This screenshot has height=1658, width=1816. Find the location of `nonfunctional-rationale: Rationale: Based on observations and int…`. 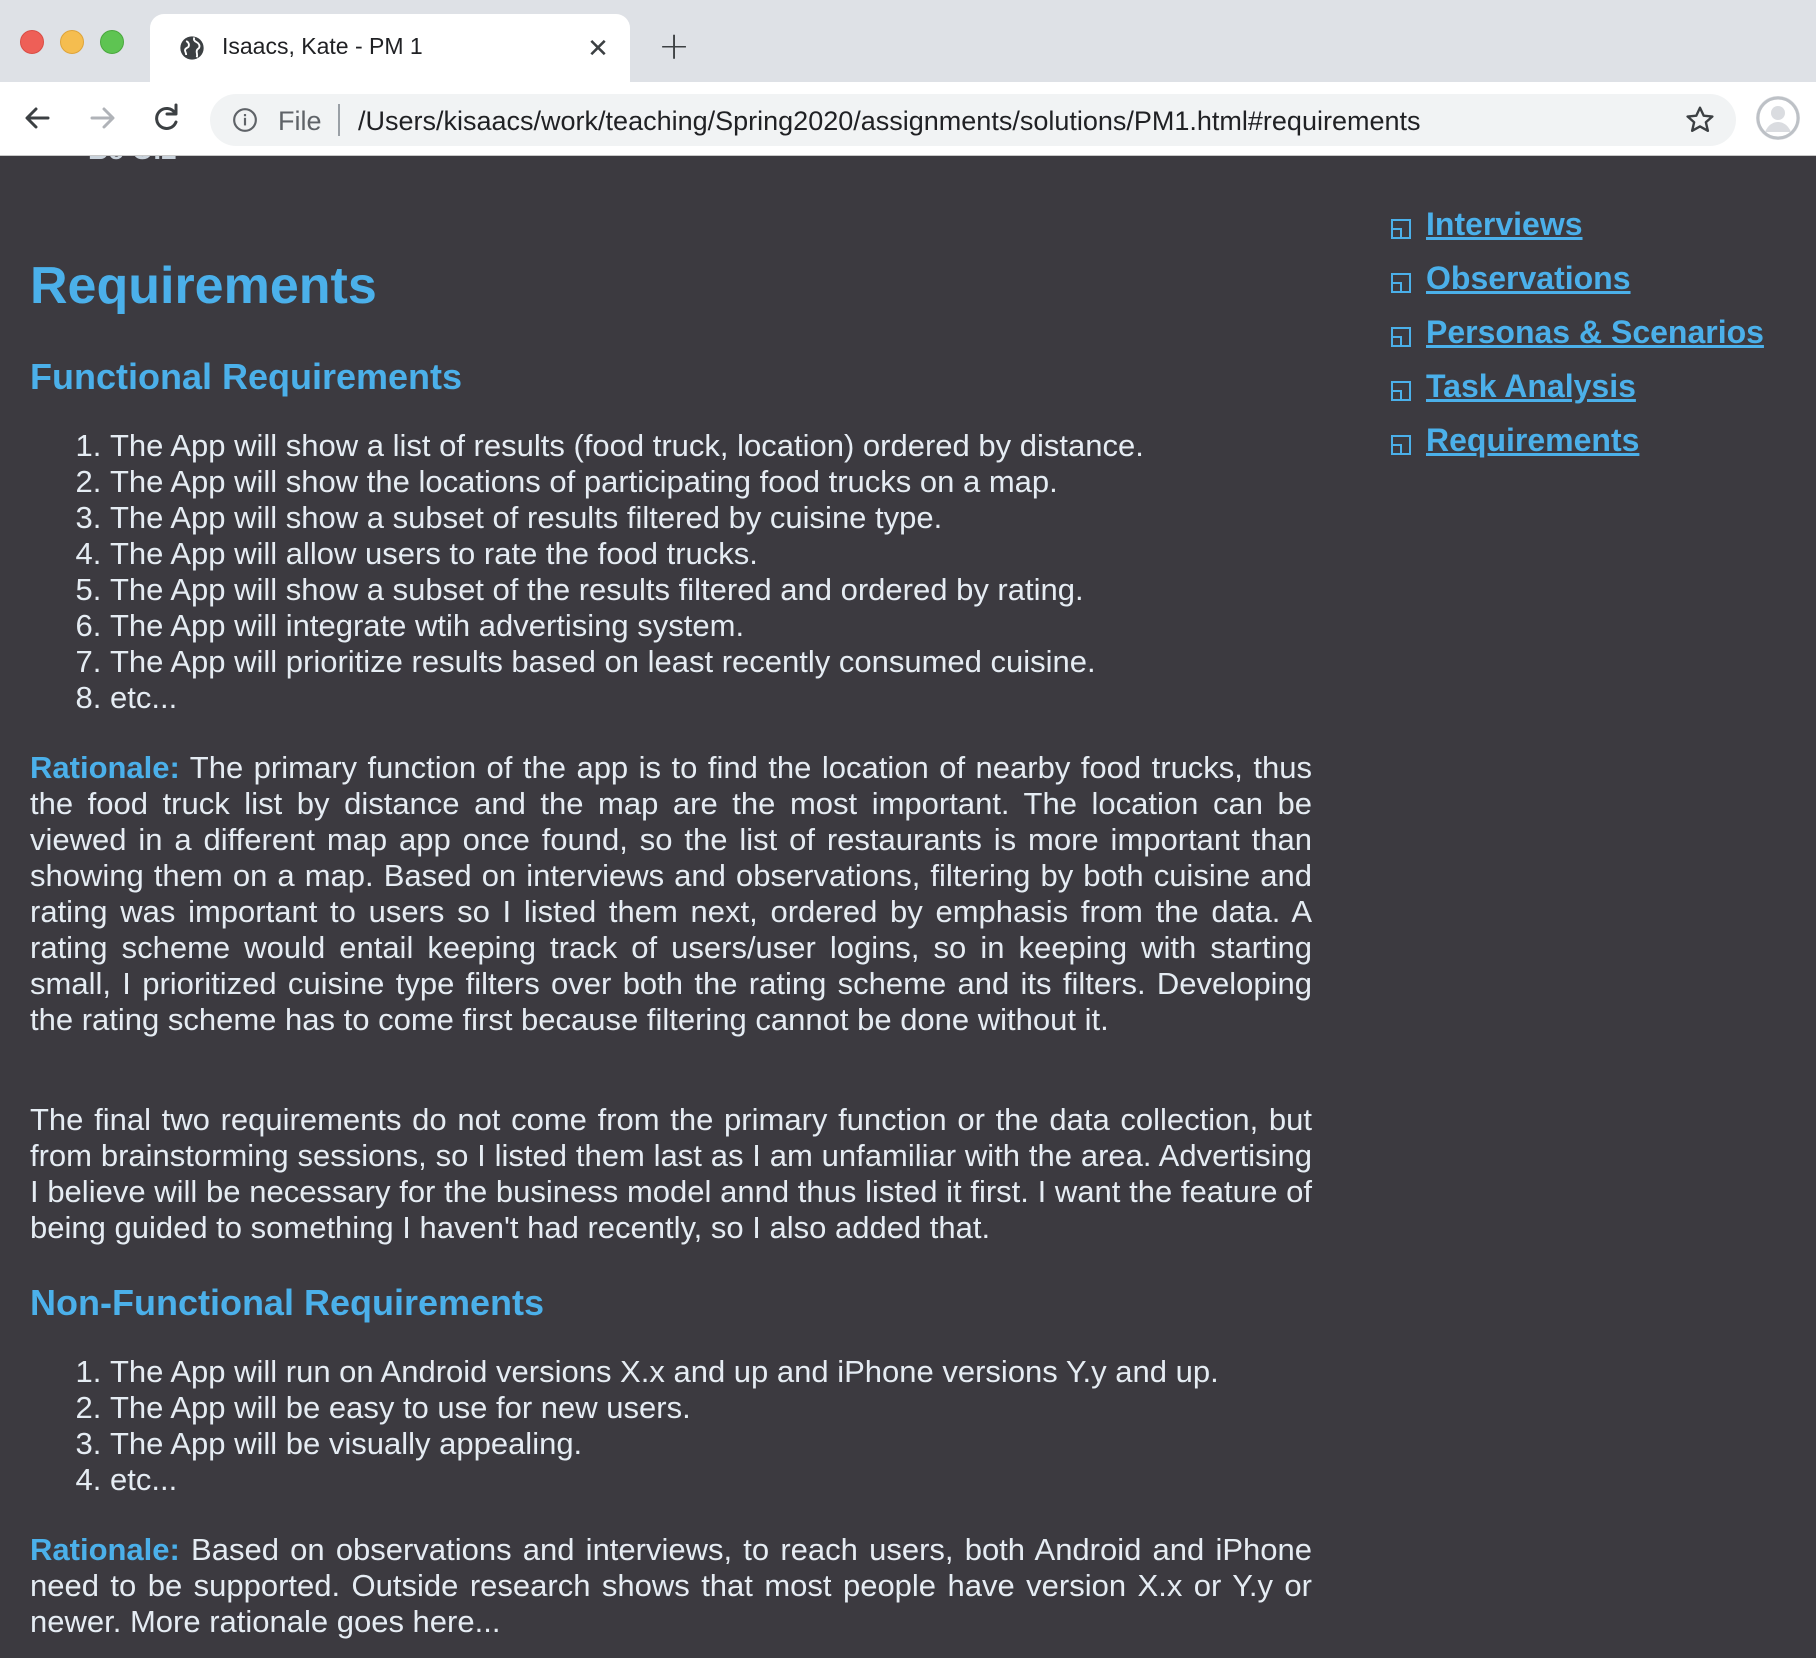

nonfunctional-rationale: Rationale: Based on observations and int… is located at coordinates (671, 1586).